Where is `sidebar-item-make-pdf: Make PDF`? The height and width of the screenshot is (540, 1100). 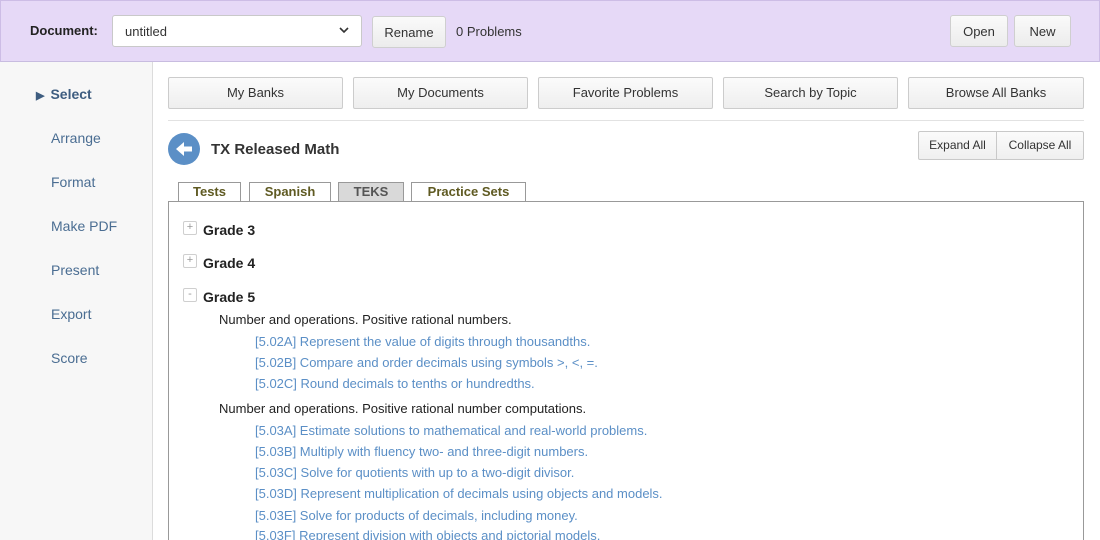 sidebar-item-make-pdf: Make PDF is located at coordinates (84, 226).